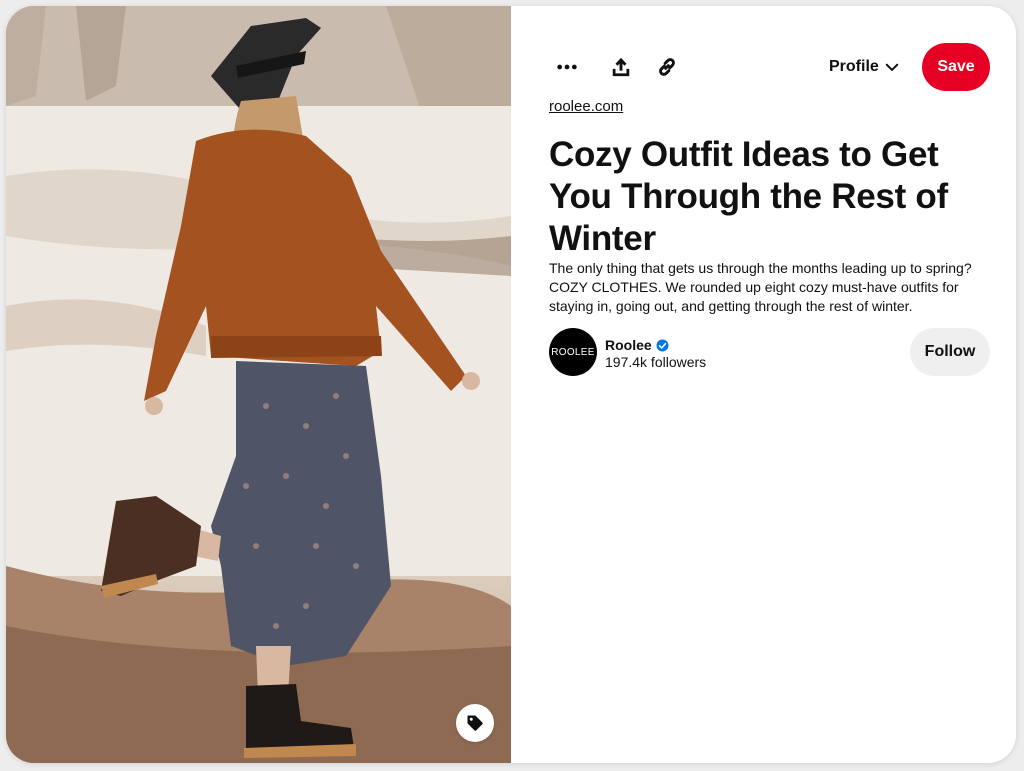 This screenshot has width=1024, height=771. I want to click on board-select-dropdown: Profile, so click(864, 67).